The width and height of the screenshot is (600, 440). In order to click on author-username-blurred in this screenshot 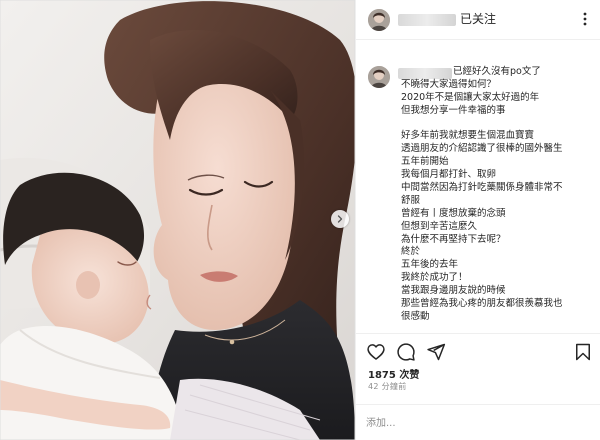, I will do `click(427, 20)`.